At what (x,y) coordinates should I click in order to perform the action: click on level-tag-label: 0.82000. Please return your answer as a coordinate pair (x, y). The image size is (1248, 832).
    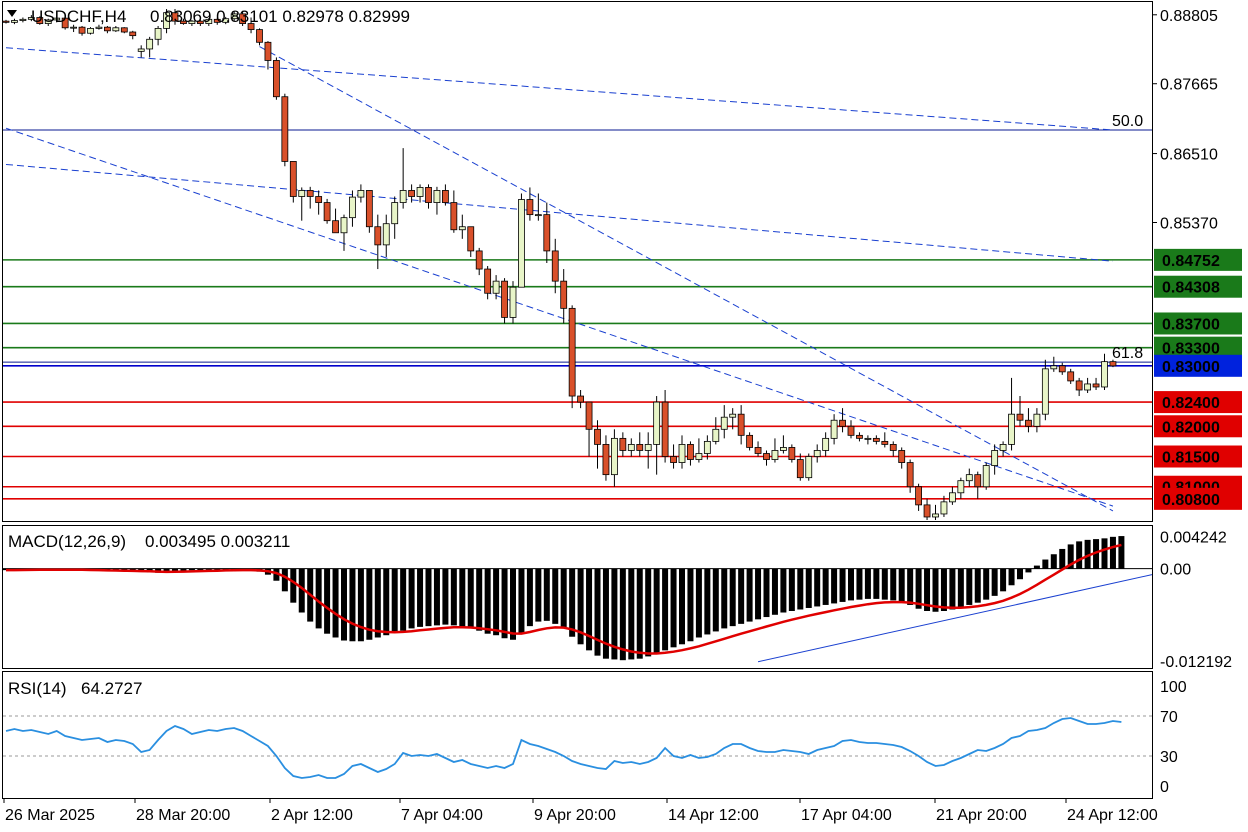
    Looking at the image, I should click on (1191, 427).